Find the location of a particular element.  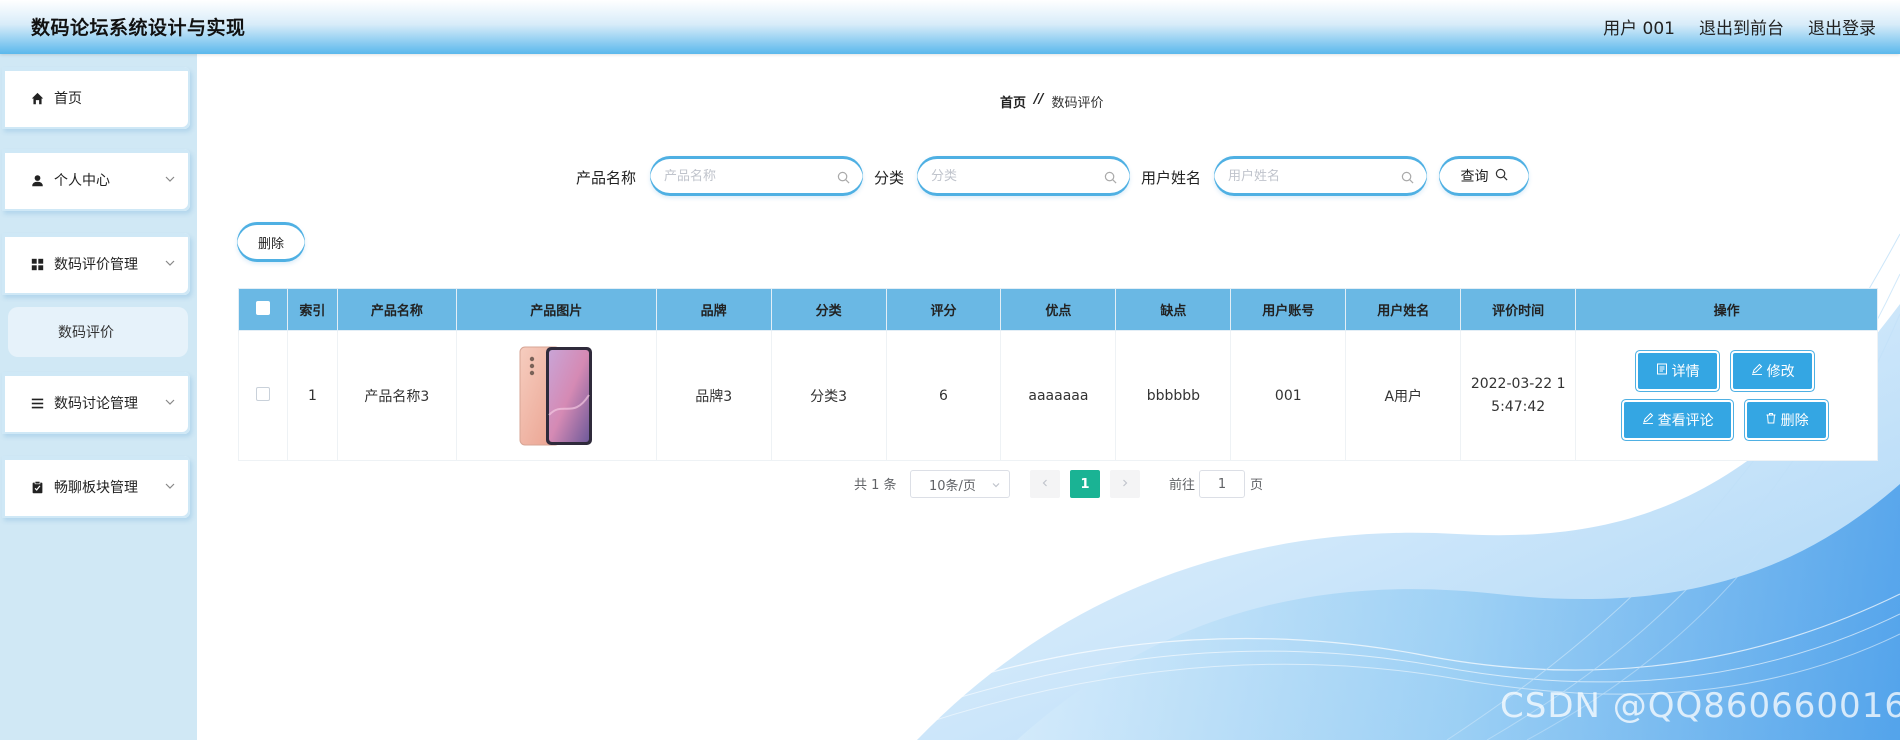

page-size-select: 10条/页 is located at coordinates (960, 484).